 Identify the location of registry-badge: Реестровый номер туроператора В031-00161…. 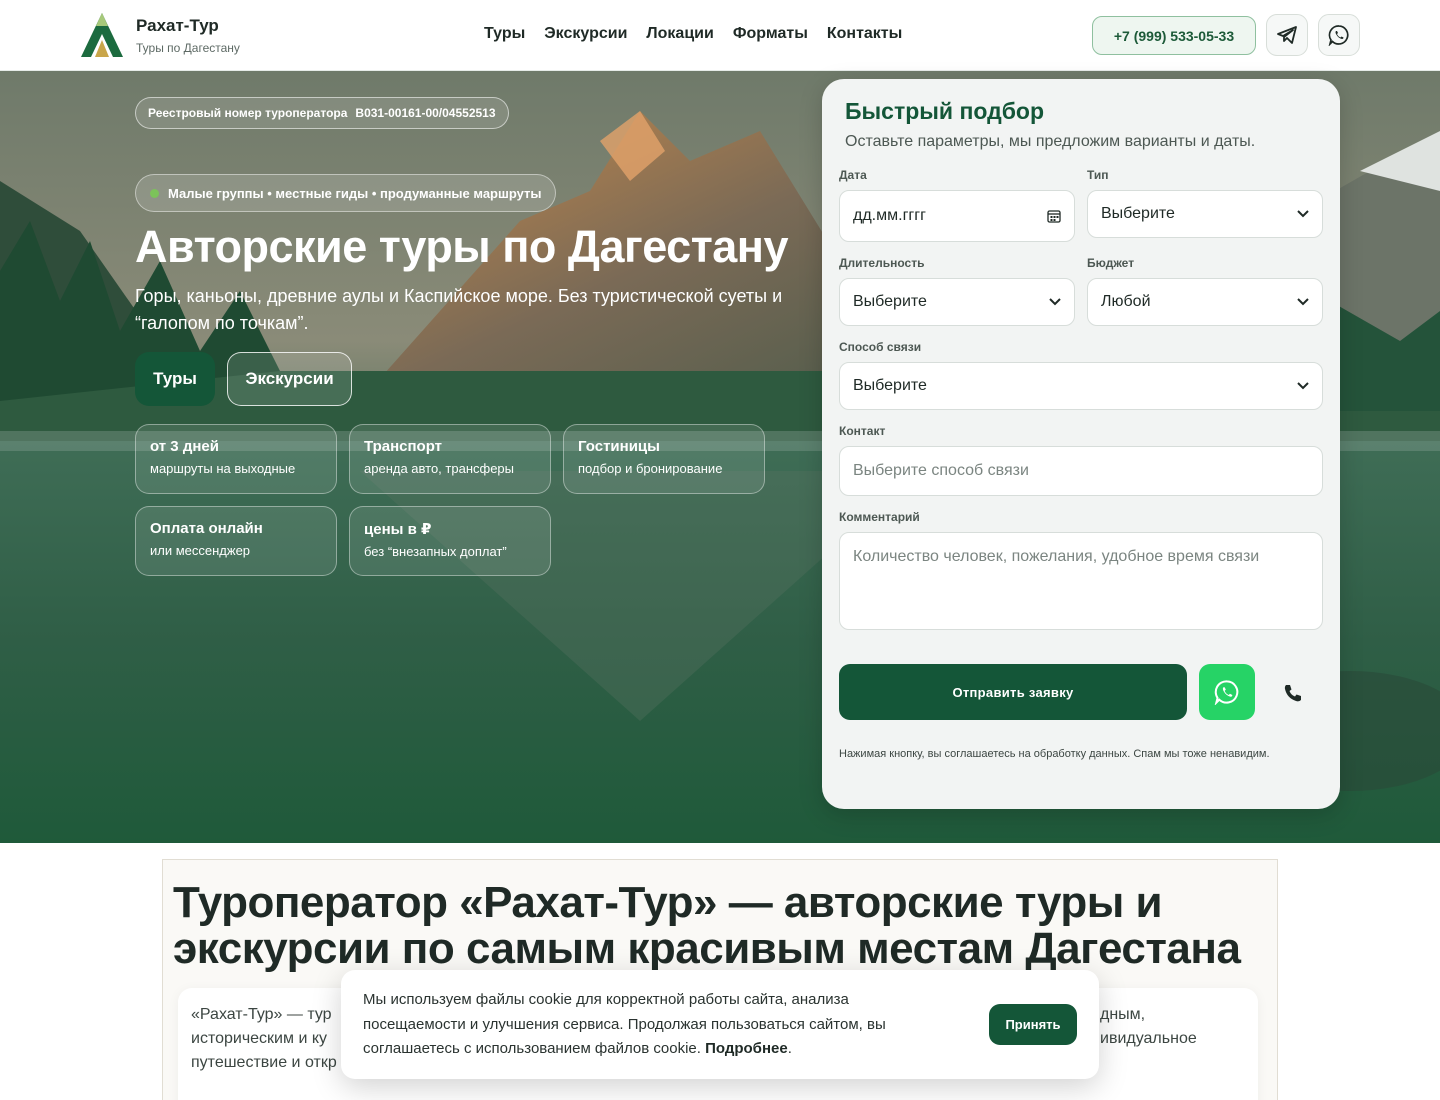
(322, 113).